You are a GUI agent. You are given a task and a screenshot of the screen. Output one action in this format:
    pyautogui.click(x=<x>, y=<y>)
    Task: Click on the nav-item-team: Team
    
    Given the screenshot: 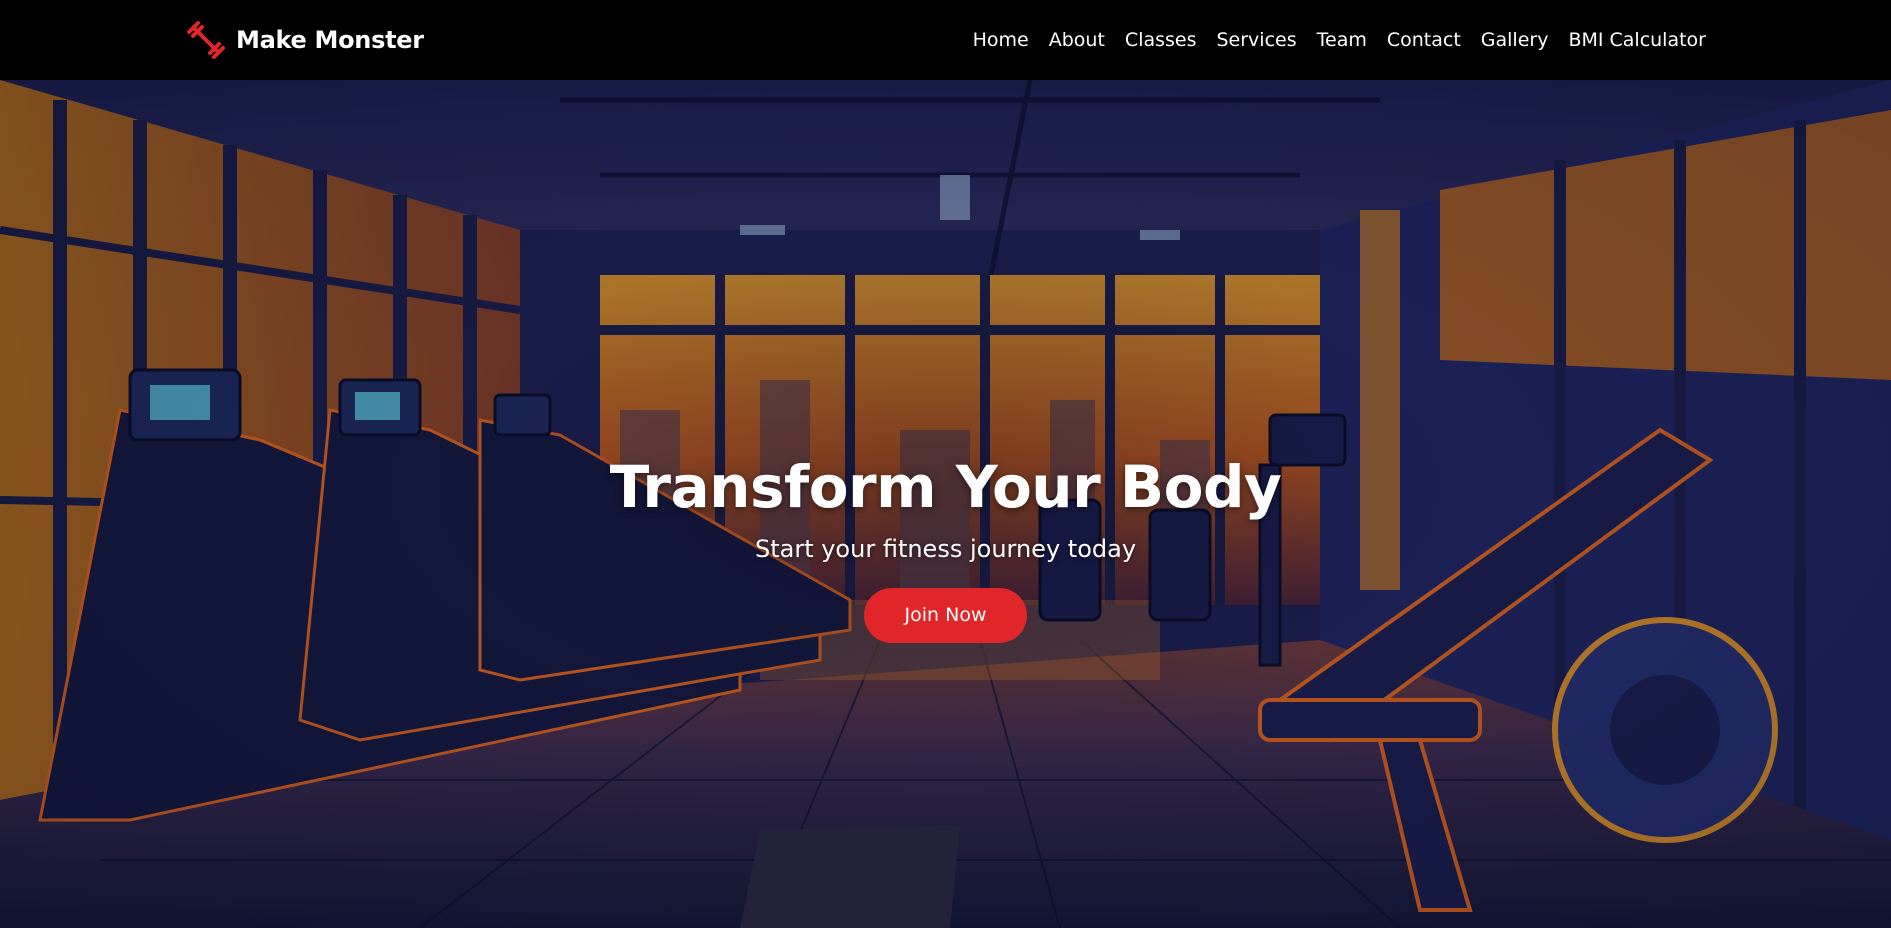 What is the action you would take?
    pyautogui.click(x=1342, y=40)
    